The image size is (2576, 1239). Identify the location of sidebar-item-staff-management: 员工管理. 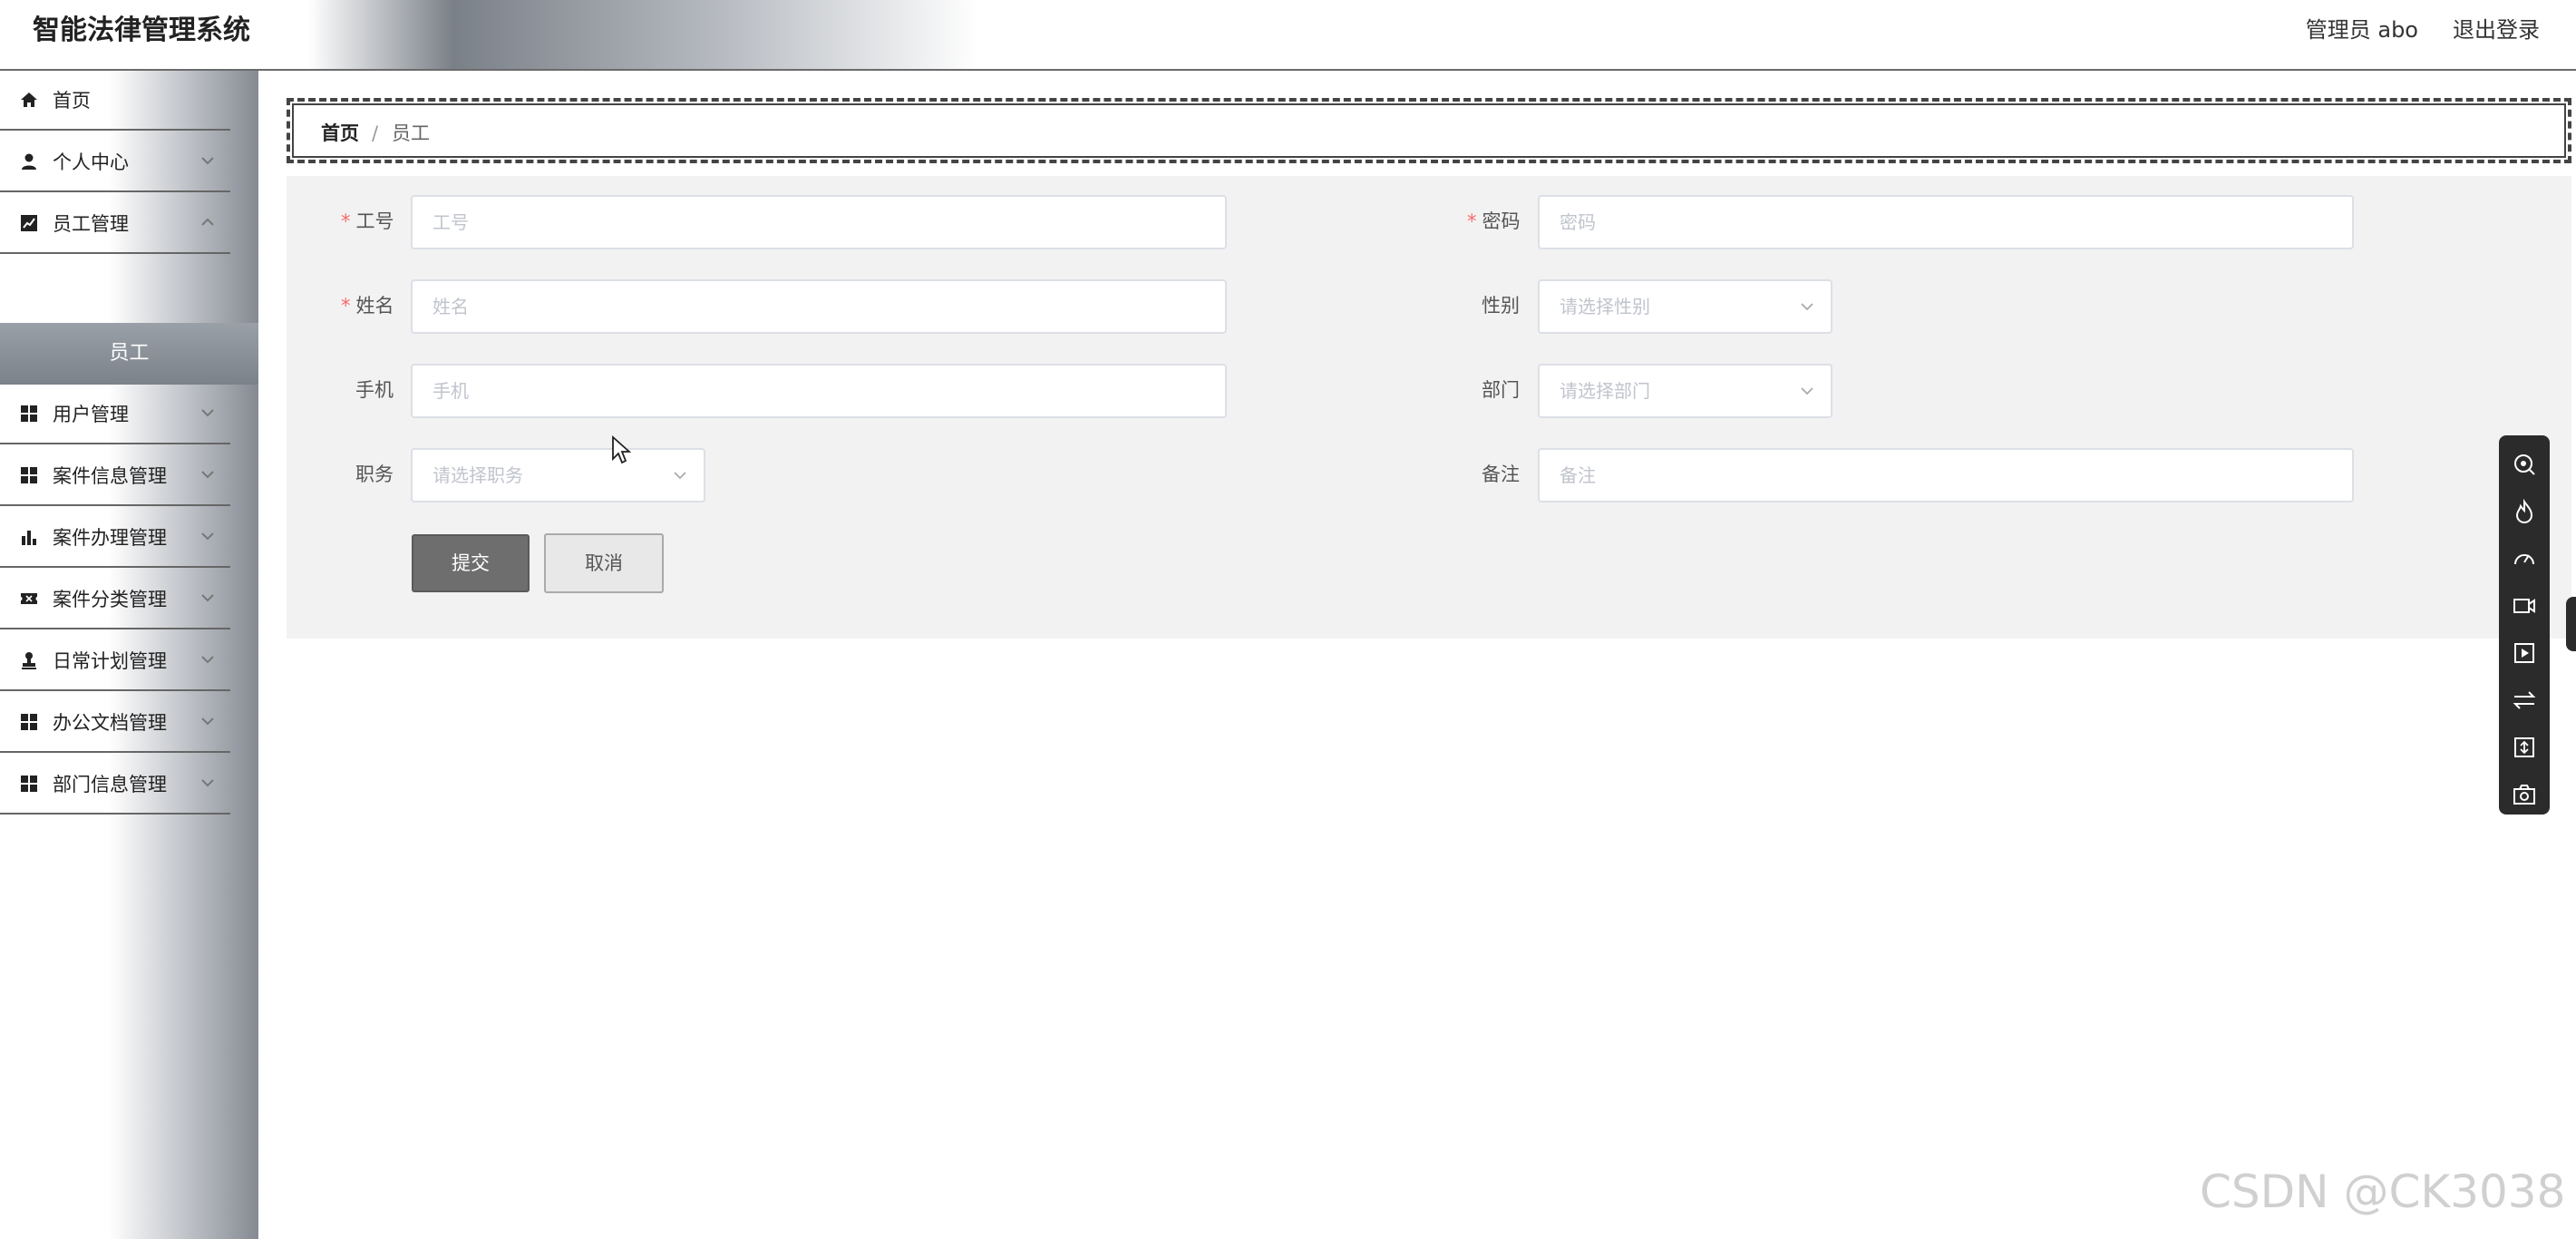
(115, 224).